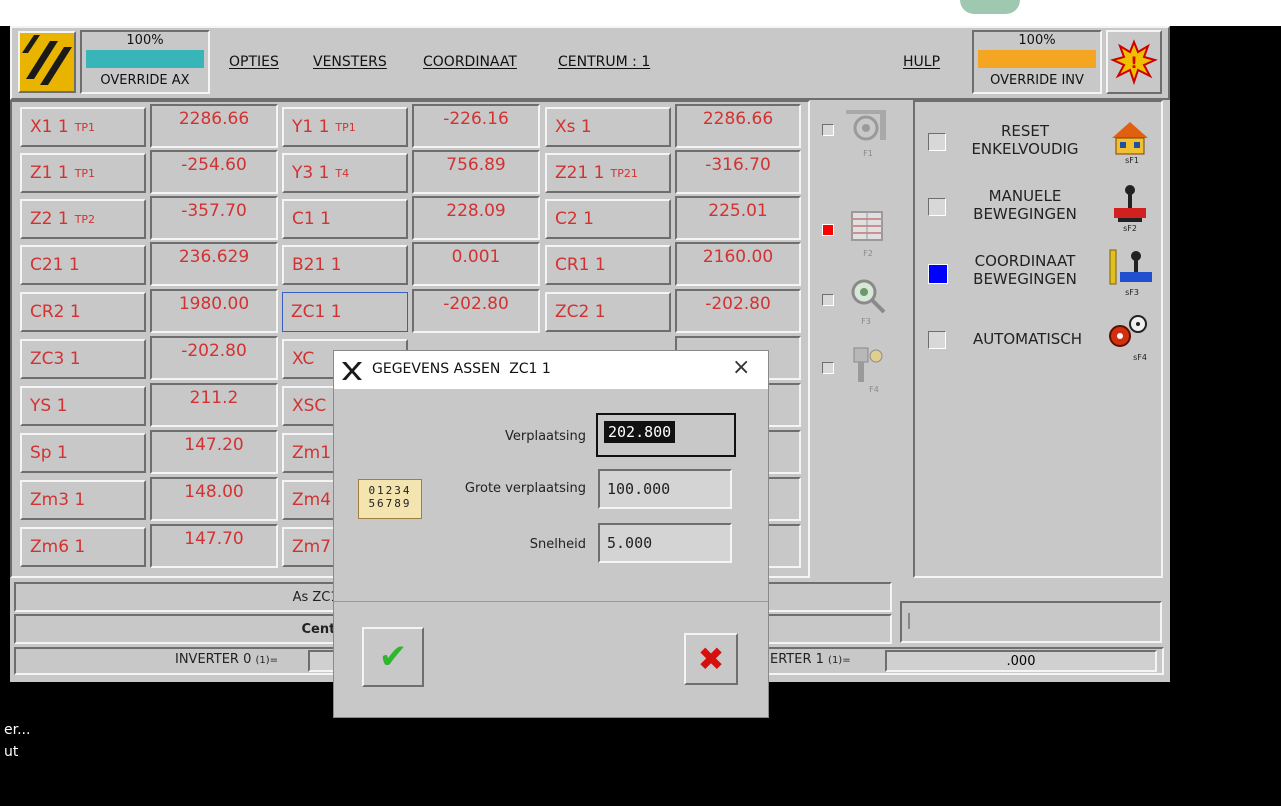 This screenshot has width=1281, height=806. I want to click on mode-auto-button: sF4, so click(1129, 337).